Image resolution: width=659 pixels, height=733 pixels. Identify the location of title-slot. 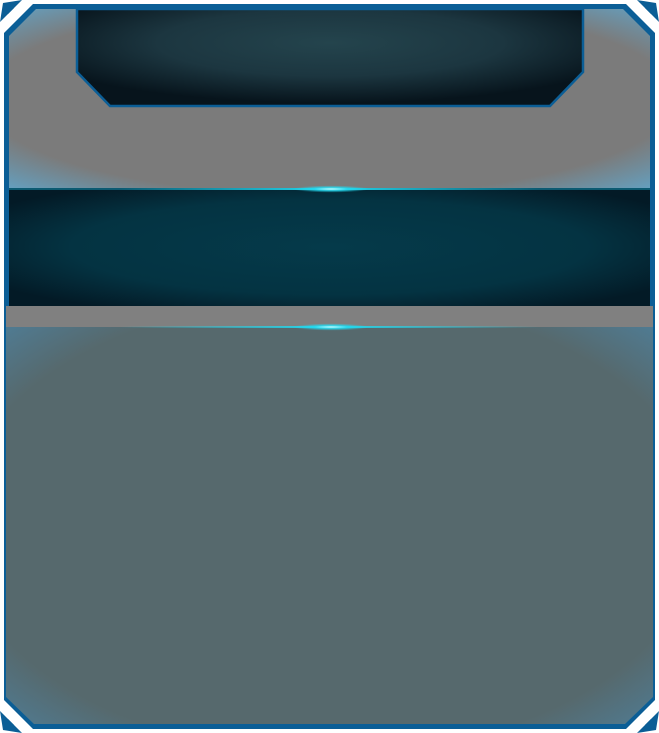
(330, 57).